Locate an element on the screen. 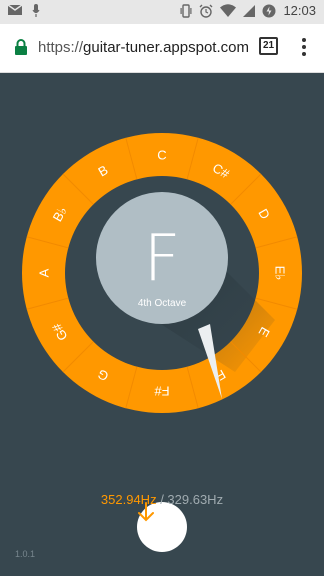 This screenshot has height=576, width=324. url-host: guitar-tuner.appspot.com is located at coordinates (166, 47).